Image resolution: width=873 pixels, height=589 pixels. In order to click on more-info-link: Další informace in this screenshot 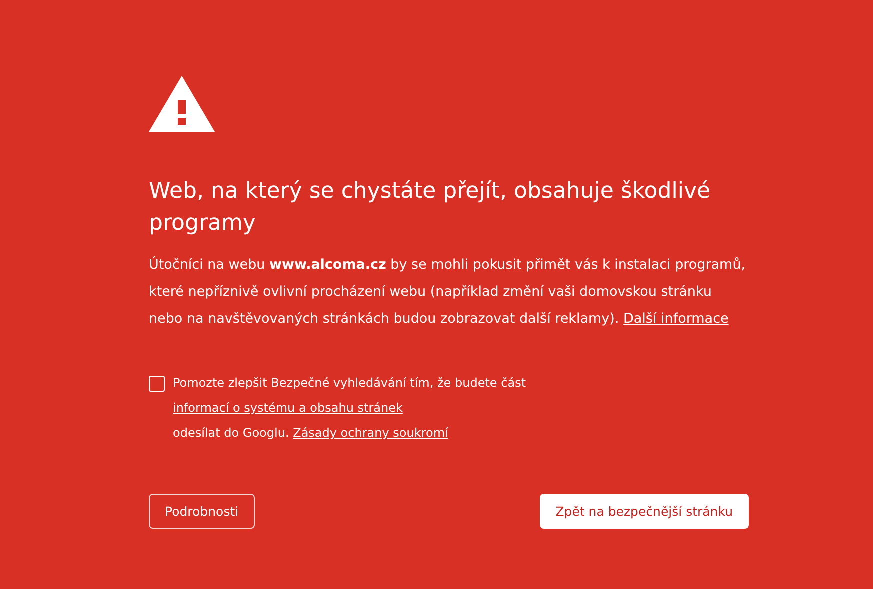, I will do `click(676, 319)`.